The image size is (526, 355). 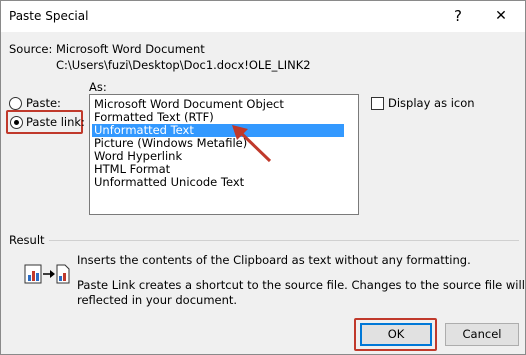 I want to click on list-item: Unformatted Unicode Text, so click(x=218, y=182).